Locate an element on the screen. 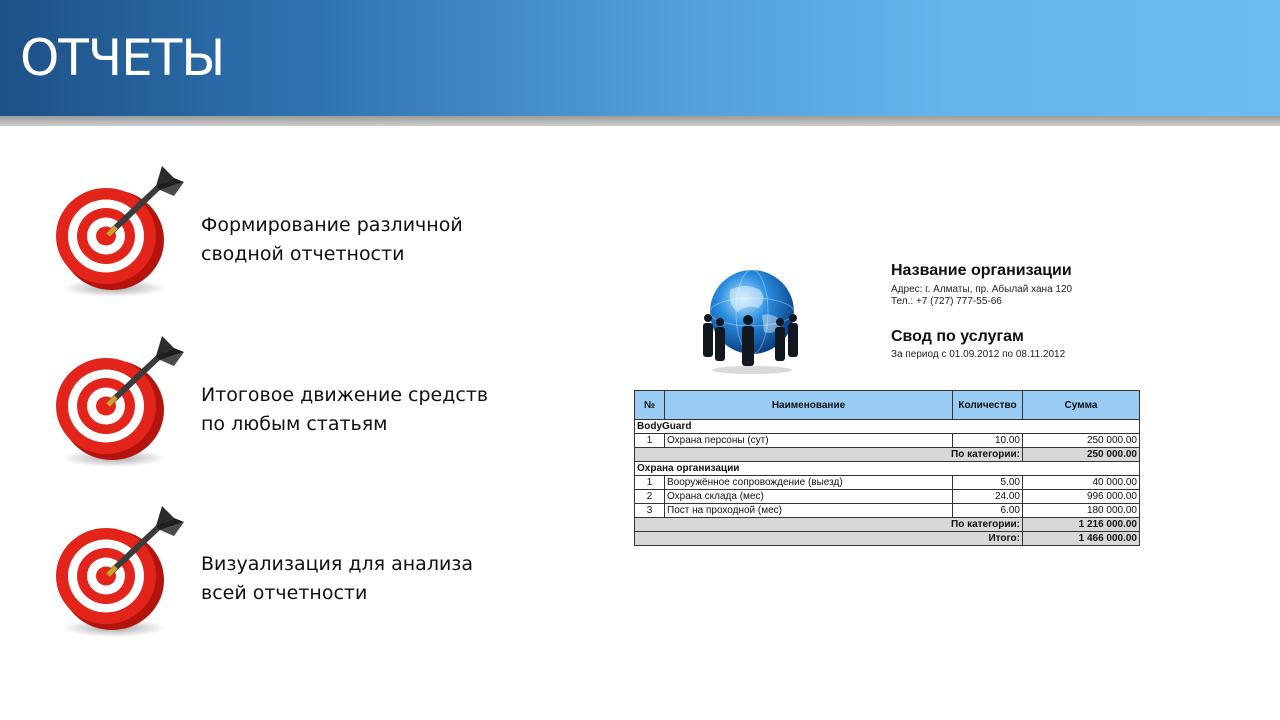 This screenshot has width=1280, height=720. row-number: 3 is located at coordinates (649, 510).